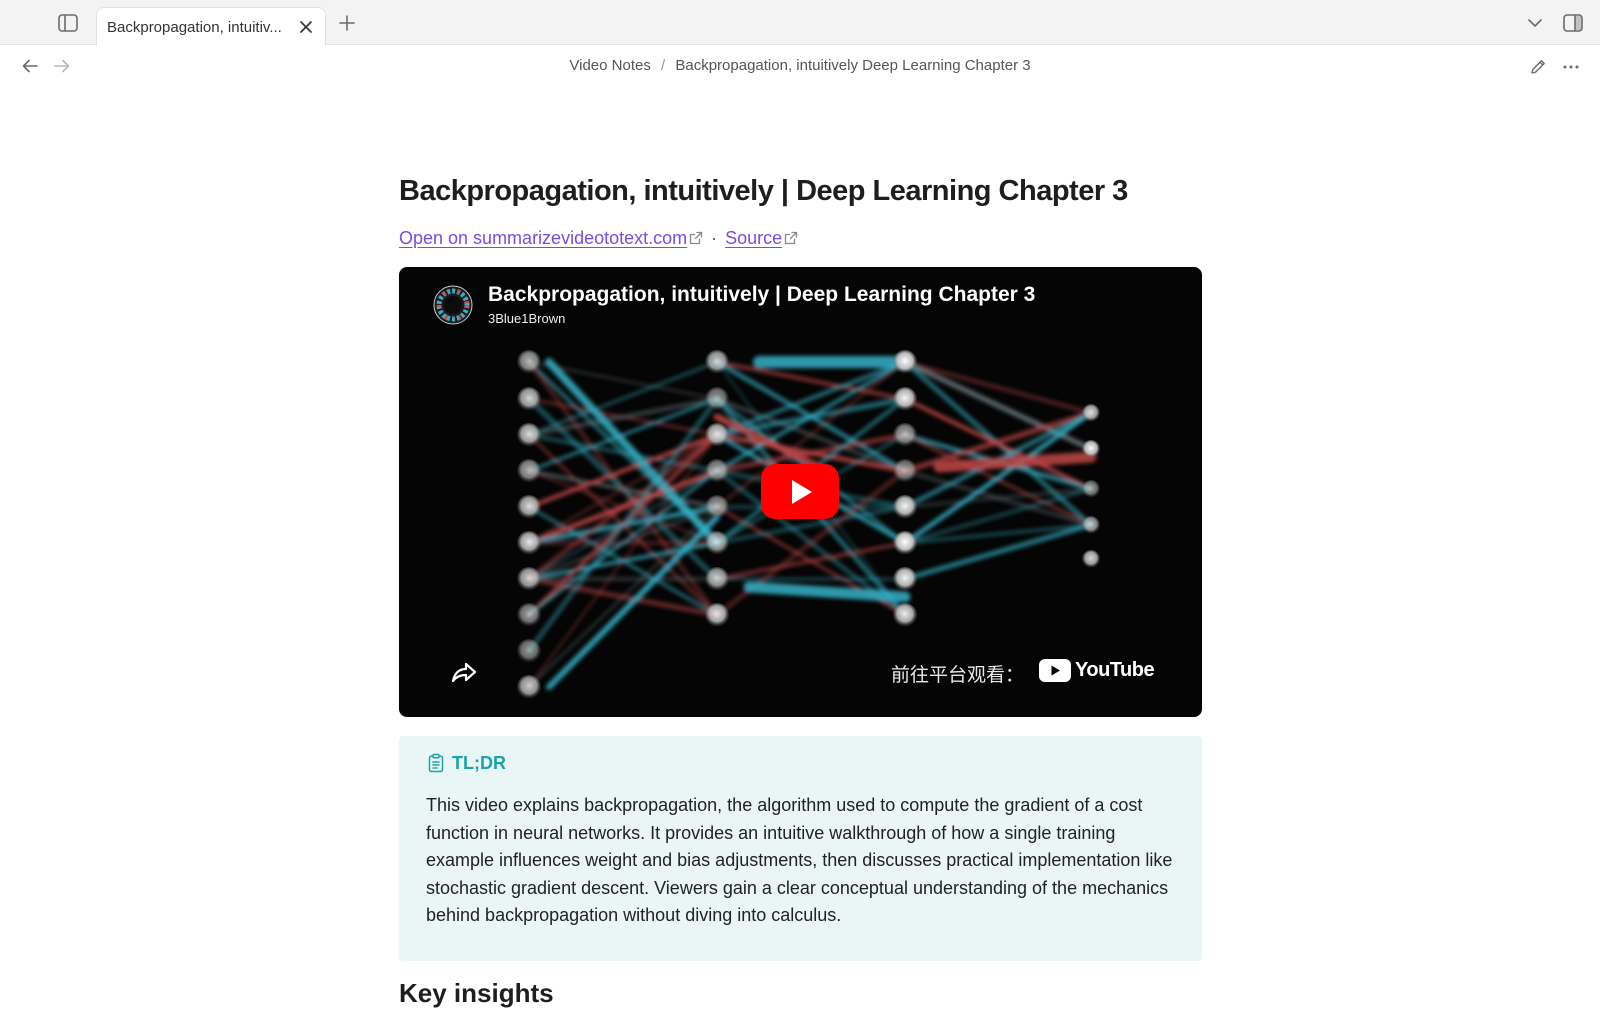 Image resolution: width=1600 pixels, height=1009 pixels. I want to click on share-button, so click(464, 672).